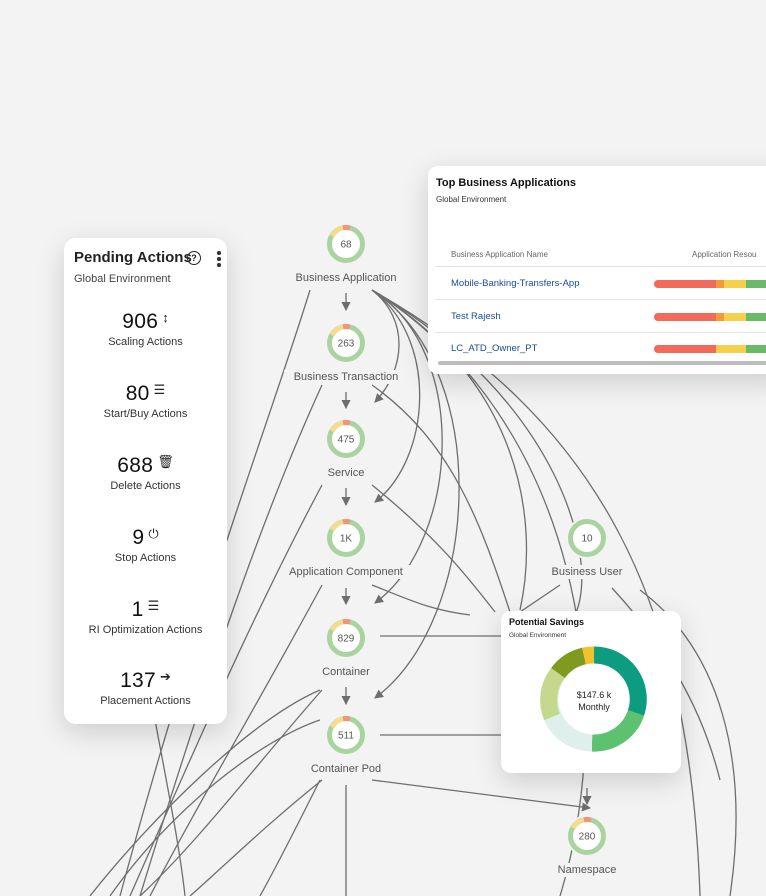  I want to click on node-label: Business User, so click(587, 572).